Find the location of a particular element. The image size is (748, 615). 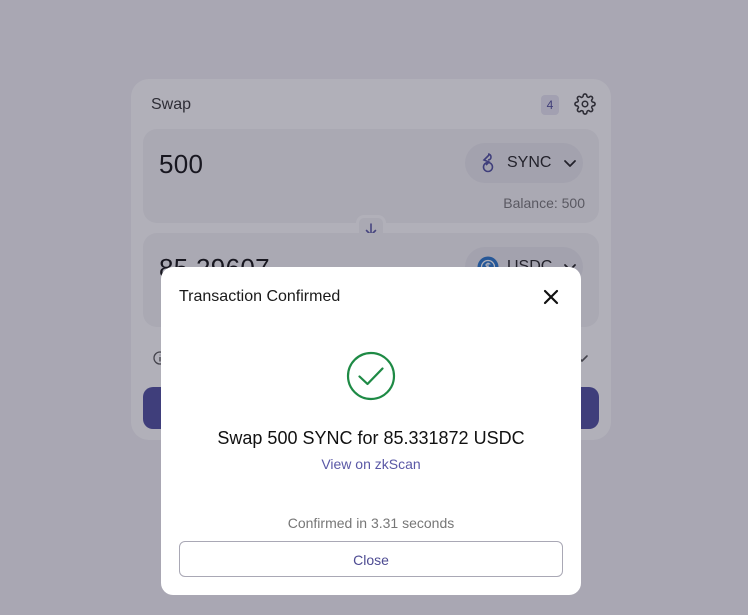

close-button: Close is located at coordinates (371, 559).